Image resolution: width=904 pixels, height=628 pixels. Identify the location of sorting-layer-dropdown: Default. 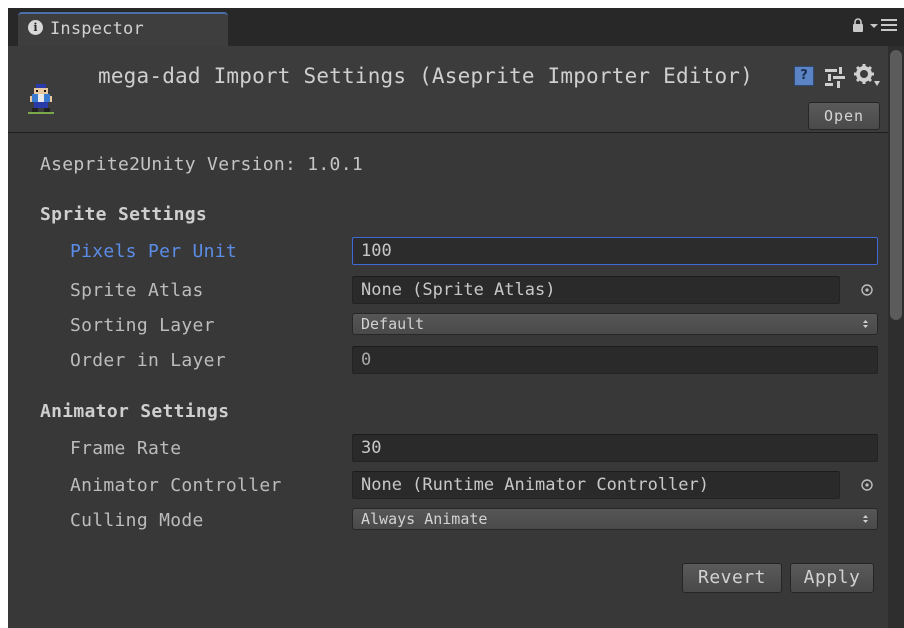
(615, 324).